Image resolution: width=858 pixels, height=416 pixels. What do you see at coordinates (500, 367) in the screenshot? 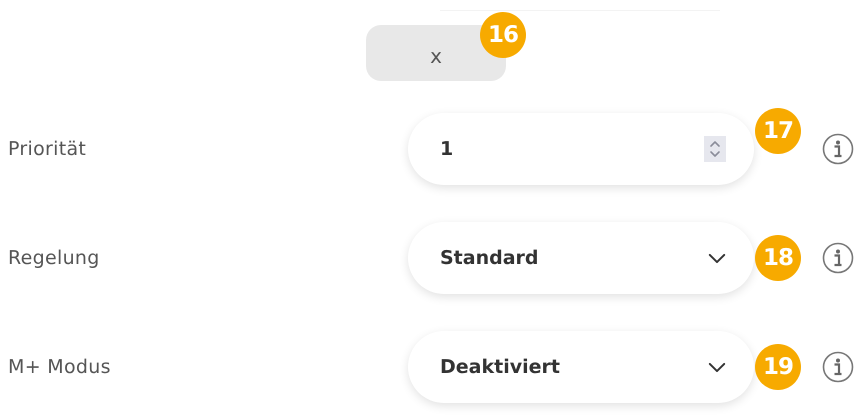
I see `field-value: Deaktiviert` at bounding box center [500, 367].